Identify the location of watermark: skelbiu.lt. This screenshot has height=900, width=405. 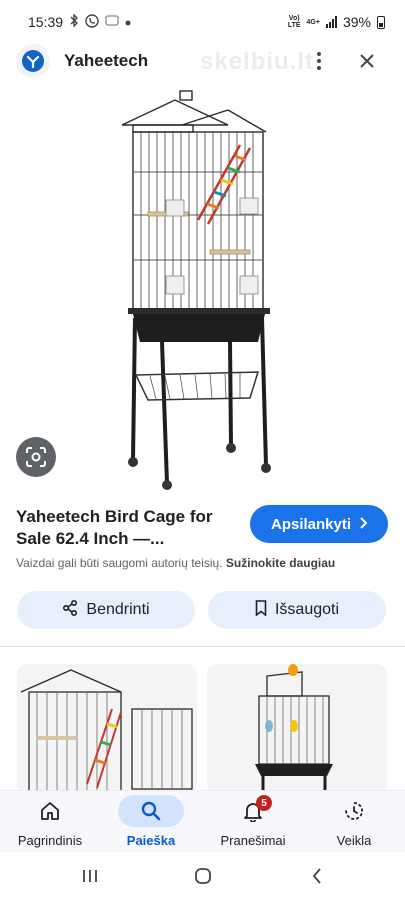
(257, 61).